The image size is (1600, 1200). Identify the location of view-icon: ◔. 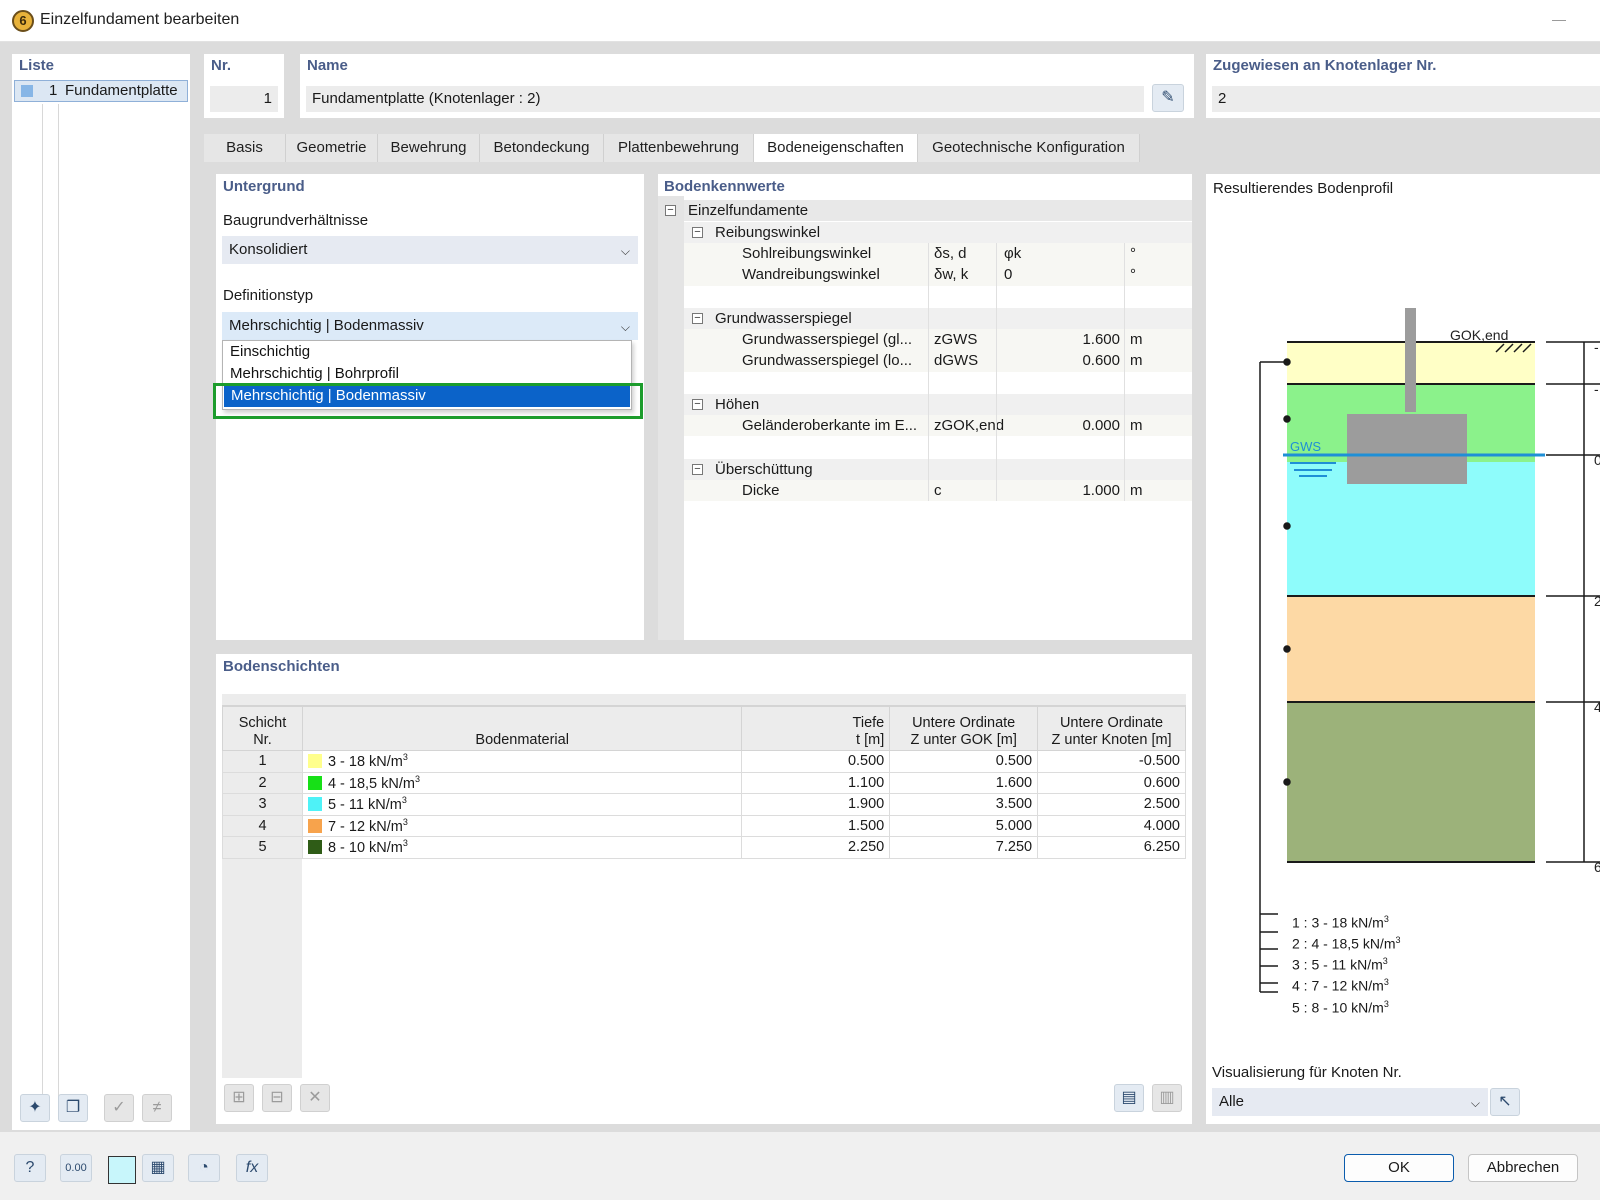
(204, 1168).